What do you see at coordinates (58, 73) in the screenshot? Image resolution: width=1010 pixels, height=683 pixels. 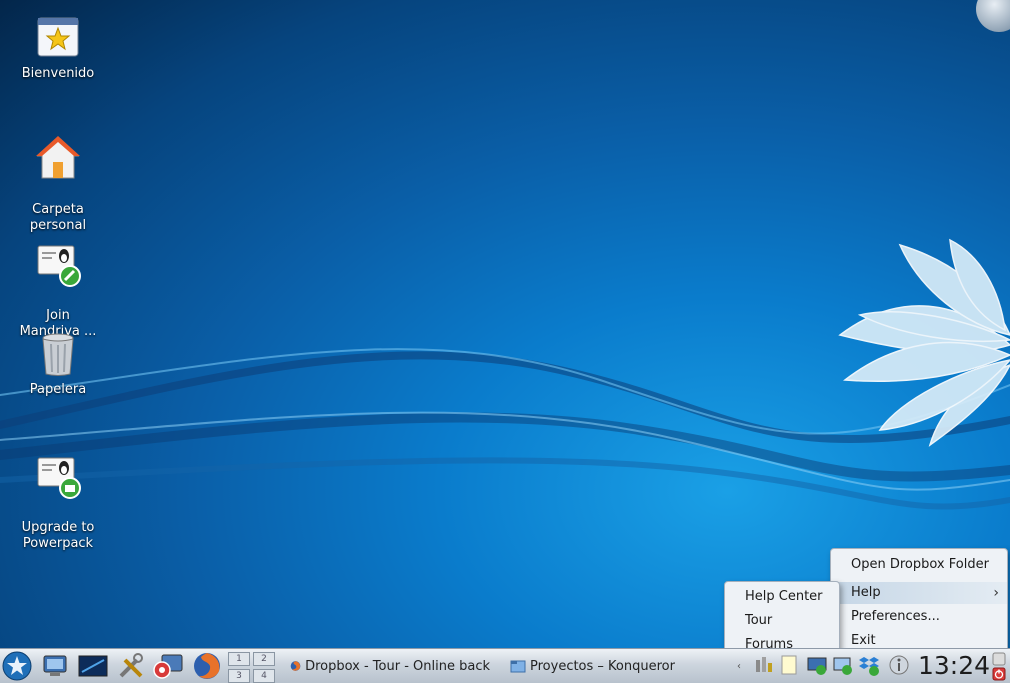 I see `desktop-icon-label: Bienvenido` at bounding box center [58, 73].